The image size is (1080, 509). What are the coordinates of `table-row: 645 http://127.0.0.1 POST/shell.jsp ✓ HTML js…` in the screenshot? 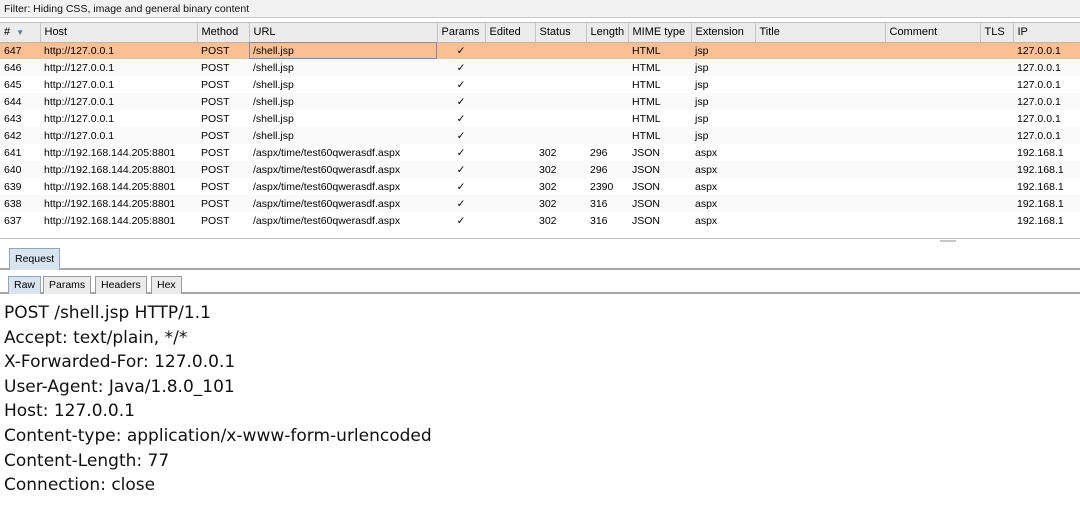 It's located at (540, 84).